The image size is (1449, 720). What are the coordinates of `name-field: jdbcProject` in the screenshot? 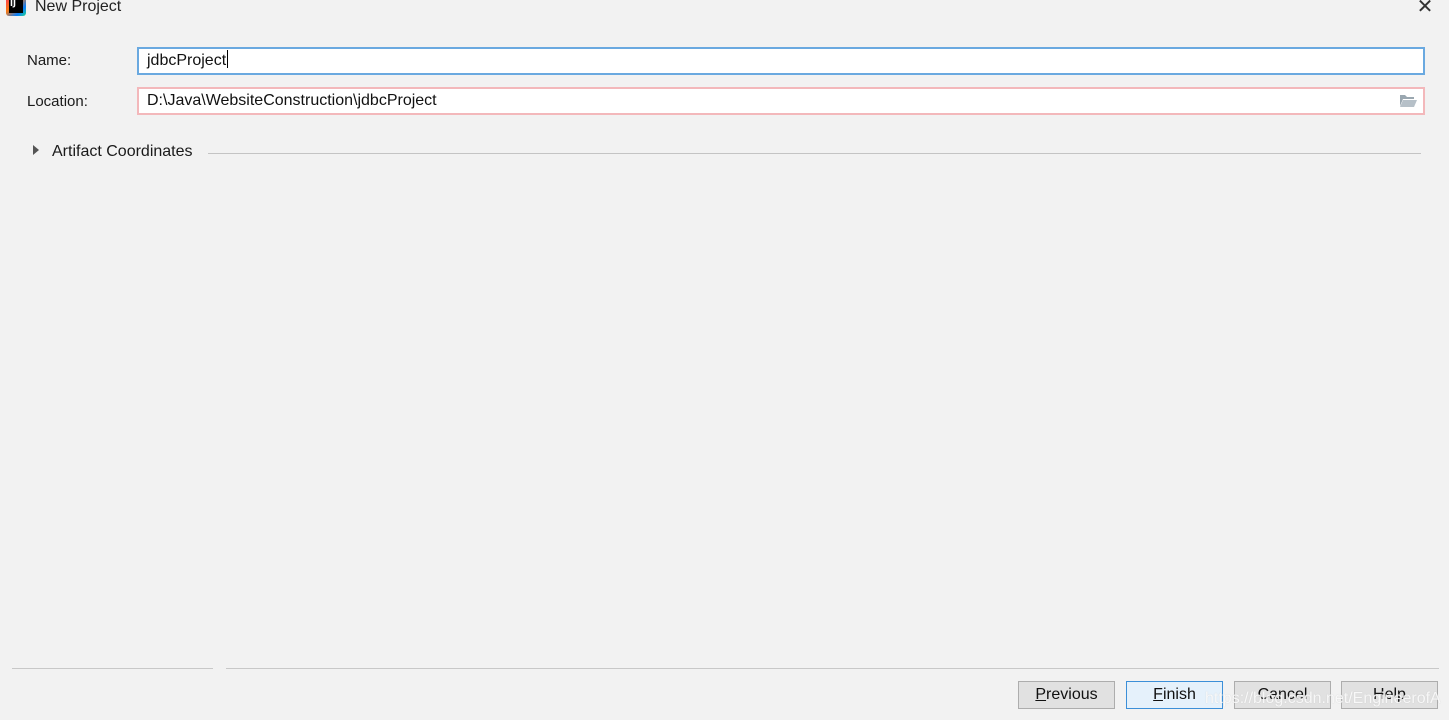 It's located at (781, 61).